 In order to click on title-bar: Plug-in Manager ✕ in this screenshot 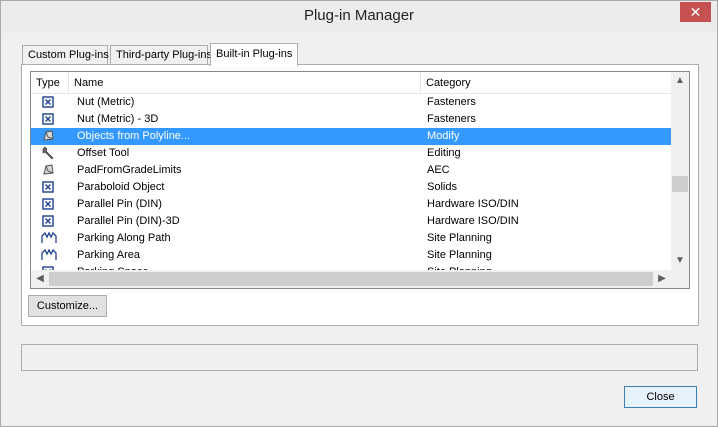, I will do `click(359, 17)`.